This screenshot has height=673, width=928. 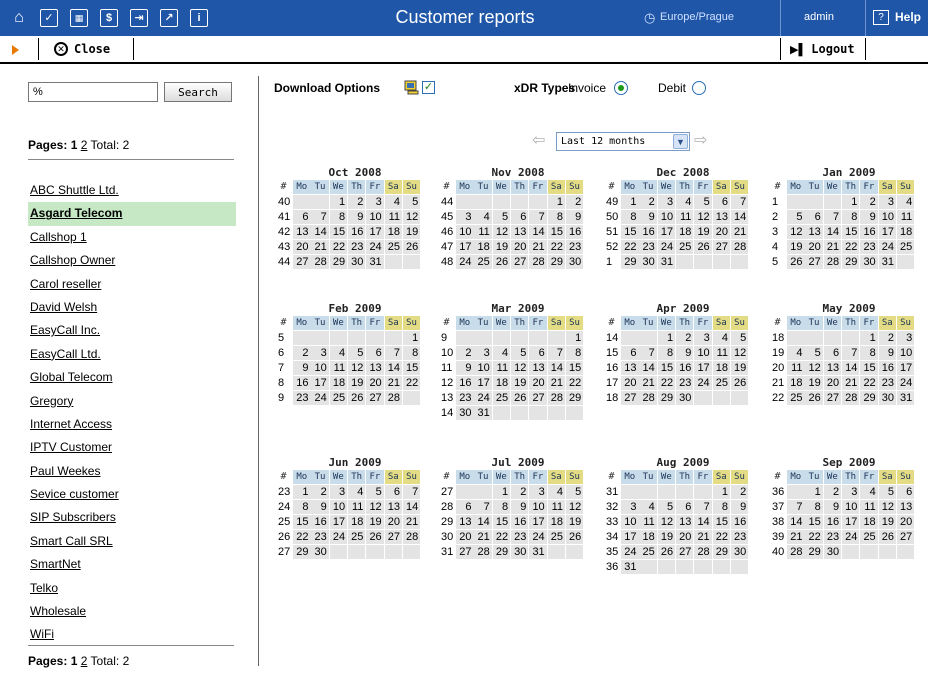 What do you see at coordinates (132, 190) in the screenshot?
I see `customer-link: ABC Shuttle Ltd.` at bounding box center [132, 190].